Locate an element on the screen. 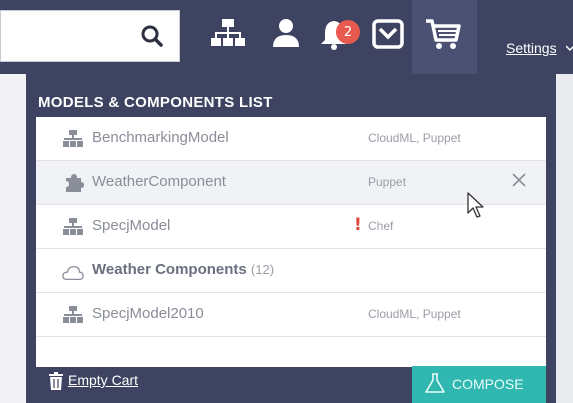 The width and height of the screenshot is (573, 403). warning-icon: ! is located at coordinates (358, 225).